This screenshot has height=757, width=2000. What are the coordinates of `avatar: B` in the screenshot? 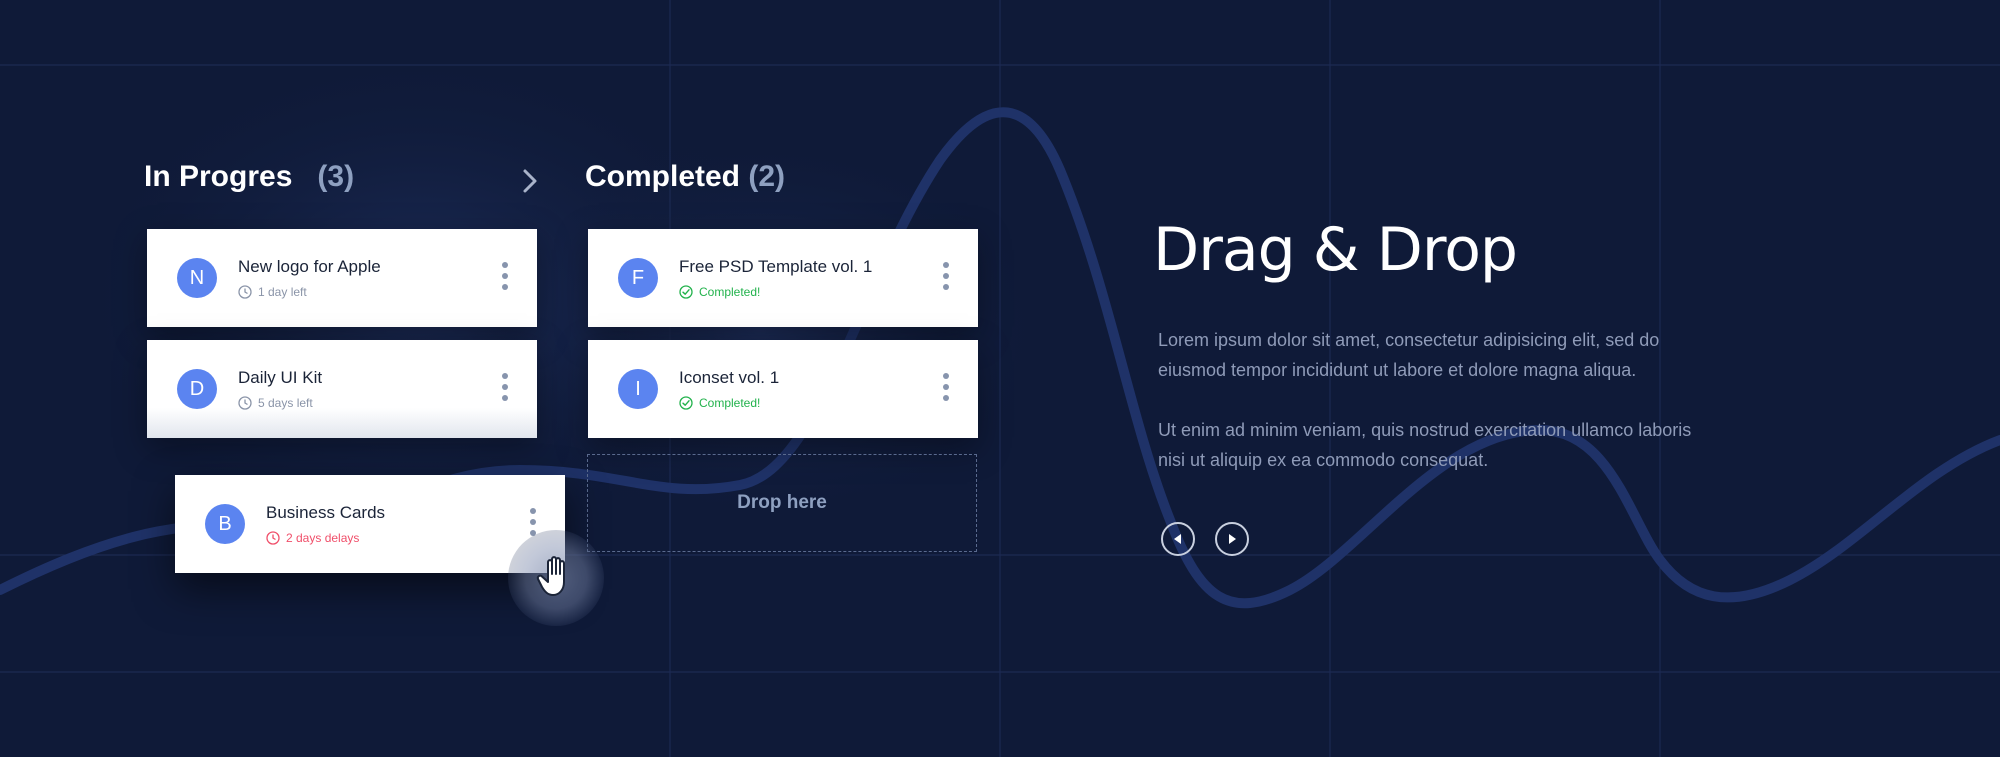 It's located at (225, 524).